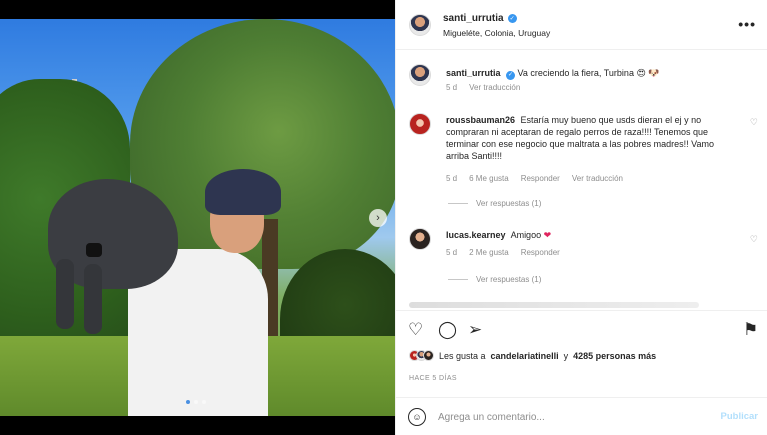 The width and height of the screenshot is (767, 435). Describe the element at coordinates (568, 417) in the screenshot. I see `comment-input` at that location.